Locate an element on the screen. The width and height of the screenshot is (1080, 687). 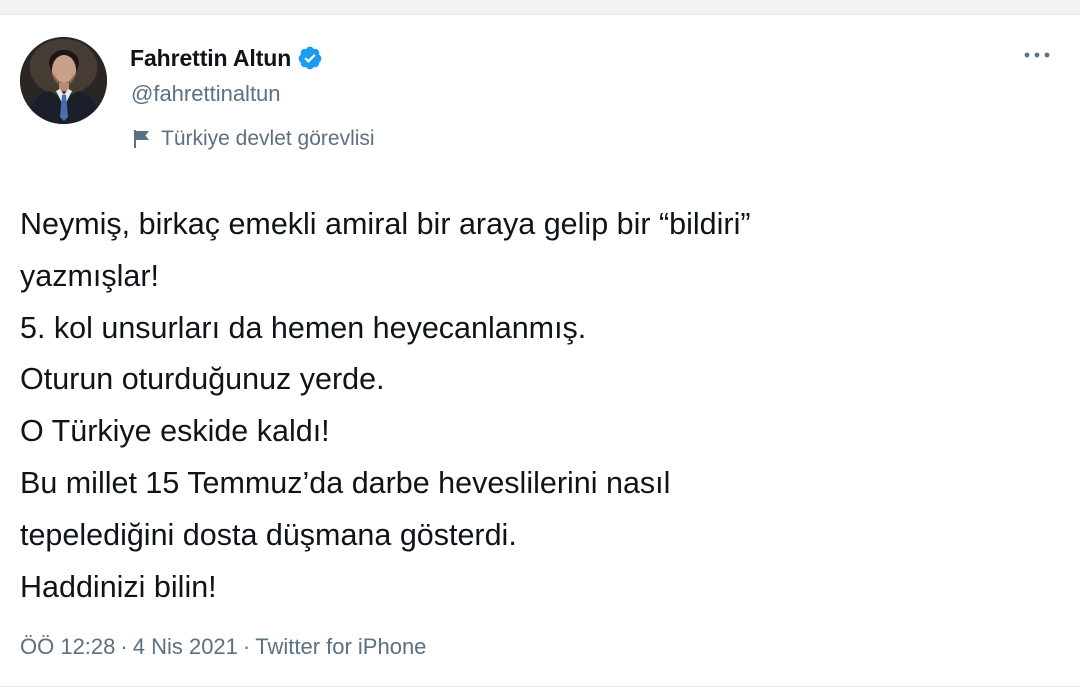
person-photo-icon is located at coordinates (63, 80).